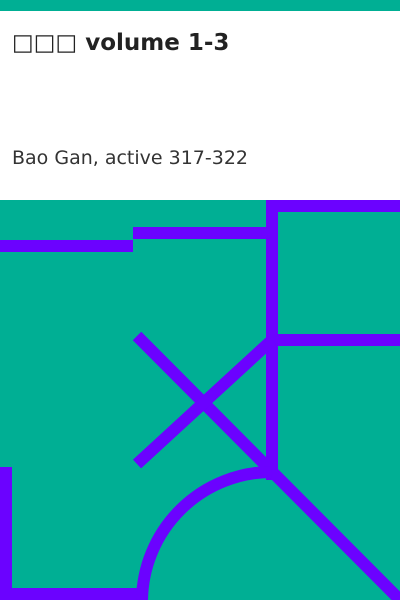 This screenshot has height=600, width=400. I want to click on top-accent-stripe, so click(200, 5).